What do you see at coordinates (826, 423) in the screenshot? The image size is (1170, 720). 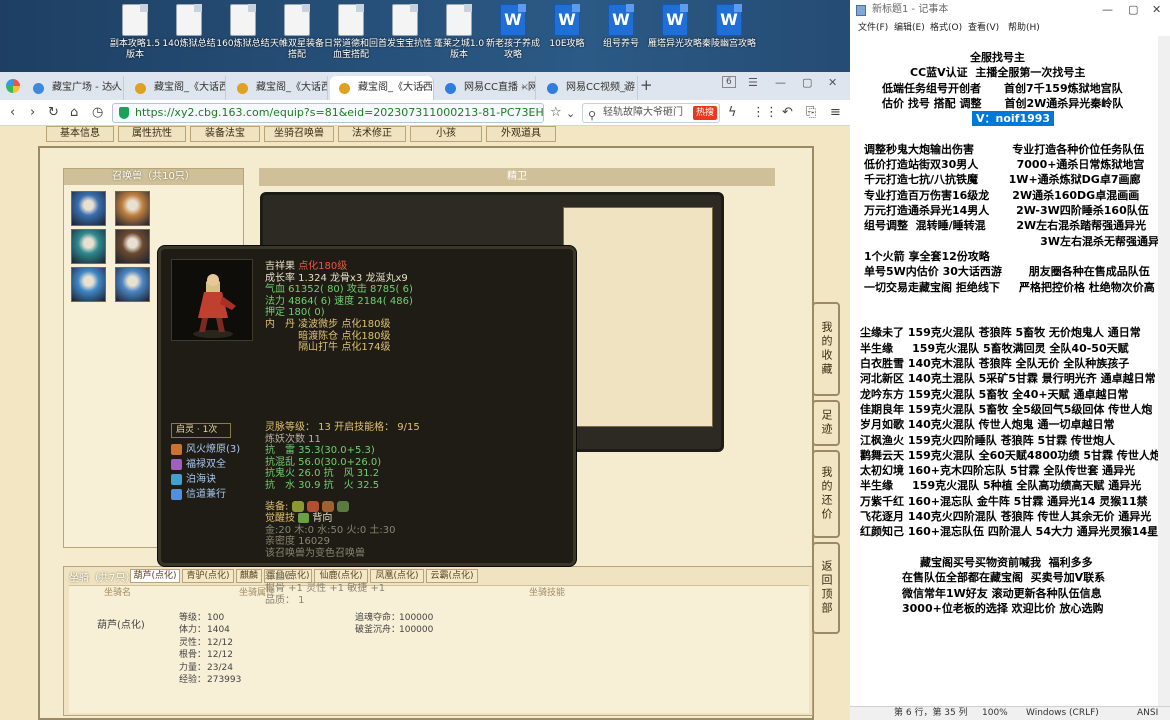 I see `side-button: 足迹` at bounding box center [826, 423].